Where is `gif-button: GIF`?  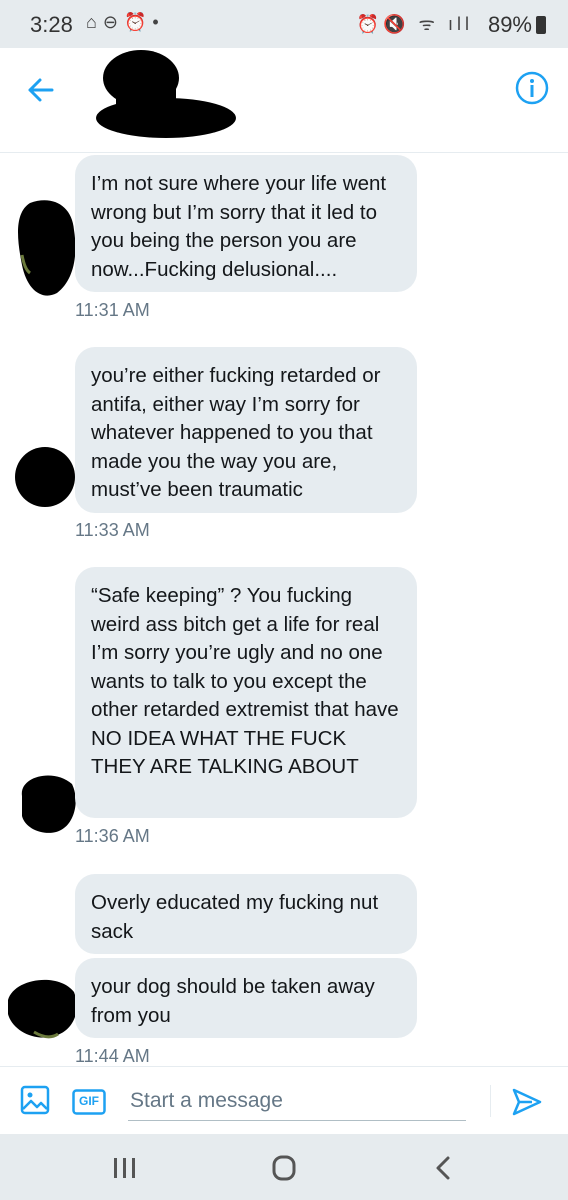
gif-button: GIF is located at coordinates (89, 1102).